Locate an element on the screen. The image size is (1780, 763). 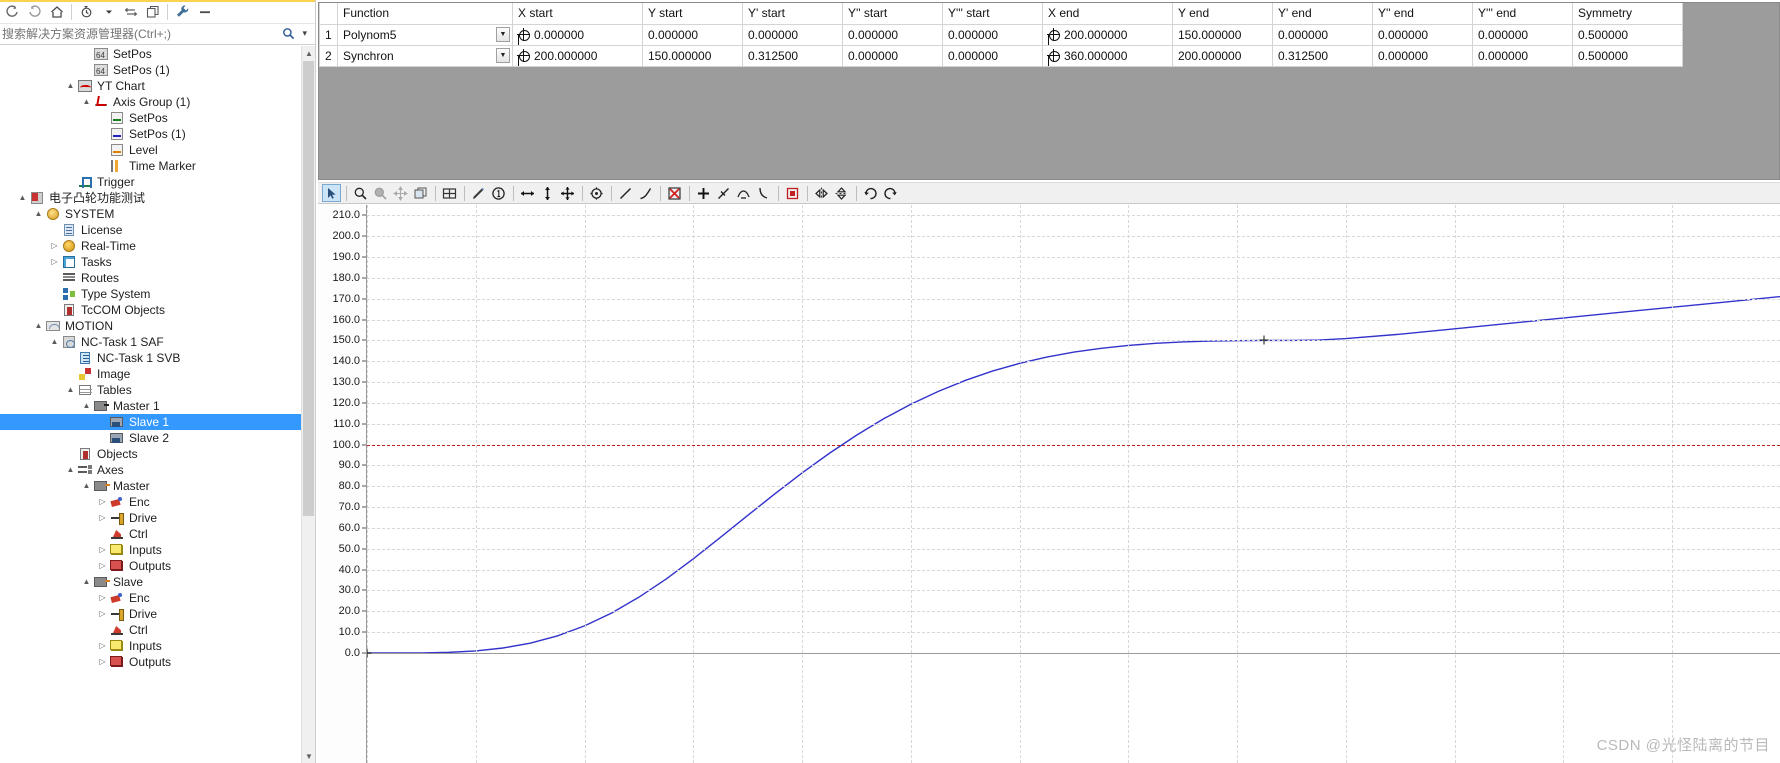
row-number: 2 is located at coordinates (328, 55).